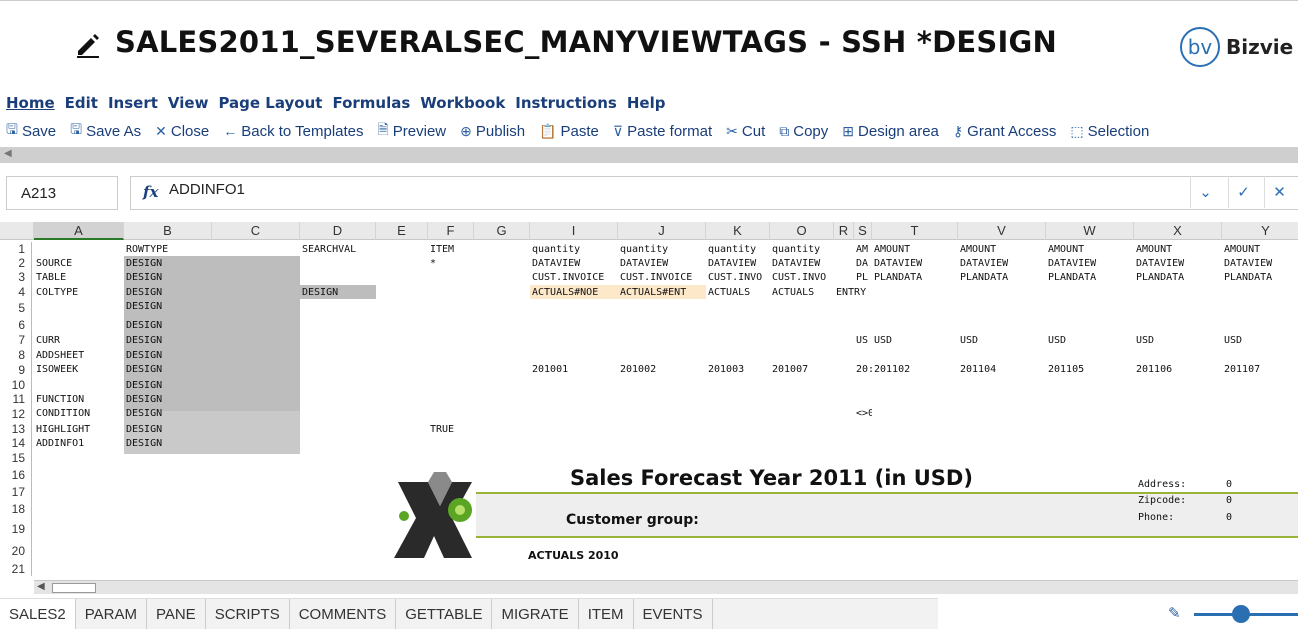 Image resolution: width=1298 pixels, height=629 pixels. I want to click on row-header-10: 10, so click(16, 385).